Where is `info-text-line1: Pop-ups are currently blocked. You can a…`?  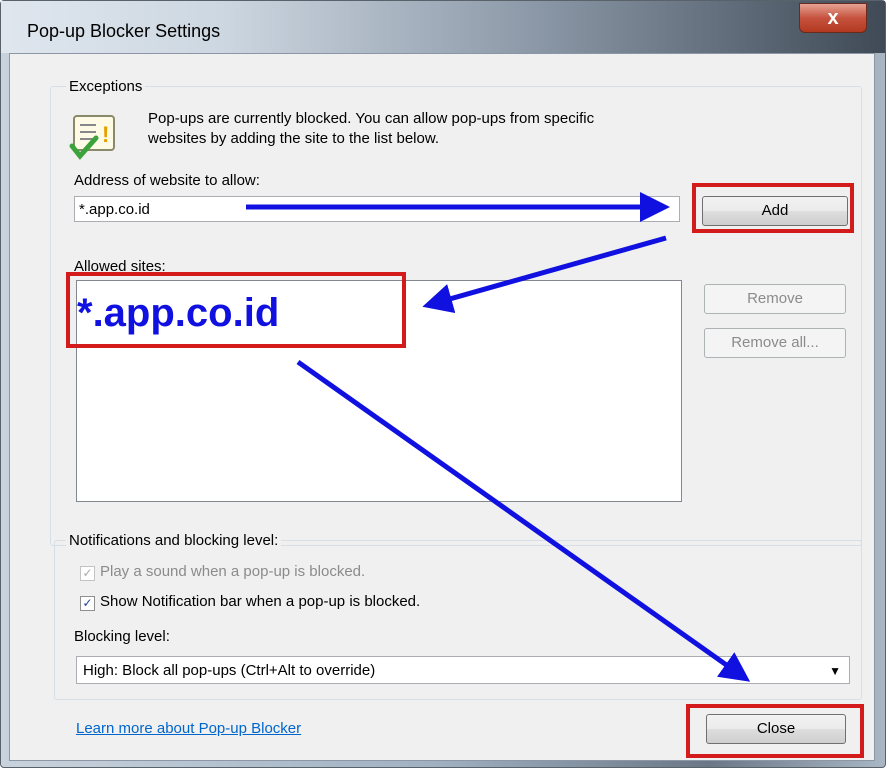
info-text-line1: Pop-ups are currently blocked. You can a… is located at coordinates (371, 118).